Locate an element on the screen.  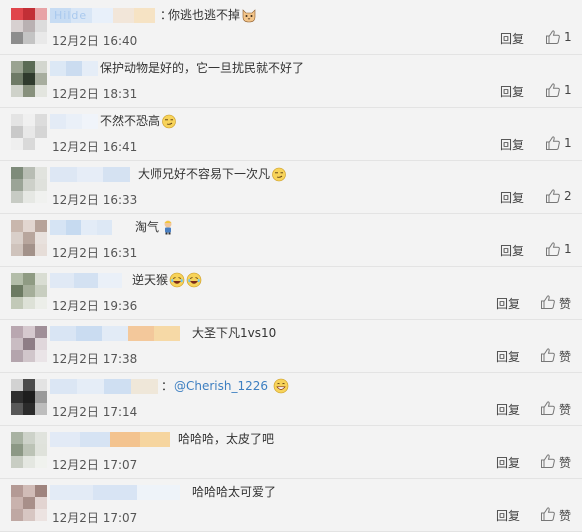
comment-text: 大圣下凡1vs10 is located at coordinates (234, 333).